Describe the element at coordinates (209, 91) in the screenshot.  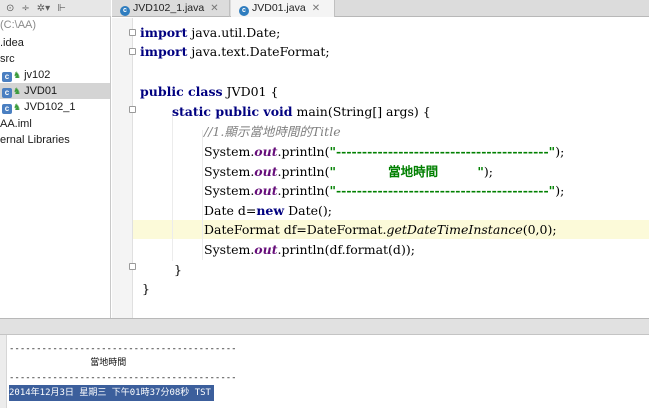
I see `code-line-class-decl: public class JVD01 {` at that location.